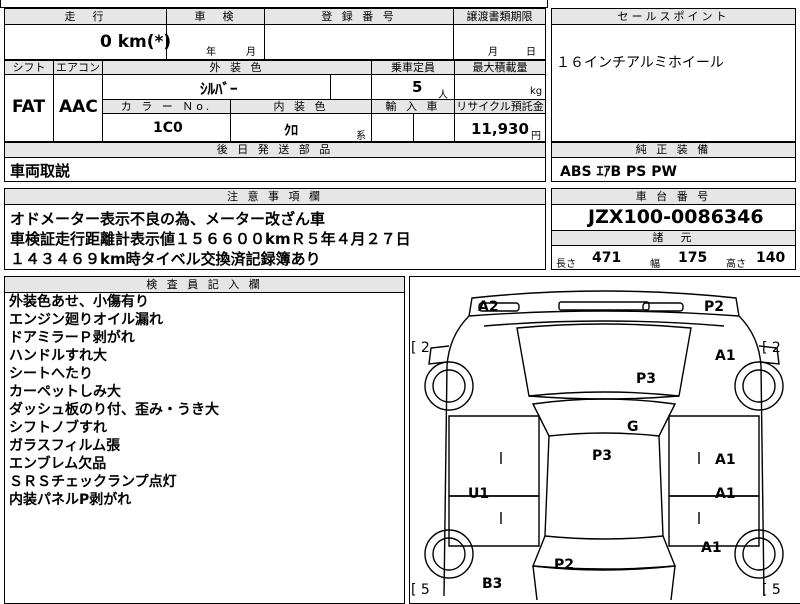 The image size is (800, 604). What do you see at coordinates (86, 320) in the screenshot?
I see `inspector-line: エンジン廻りオイル漏れ` at bounding box center [86, 320].